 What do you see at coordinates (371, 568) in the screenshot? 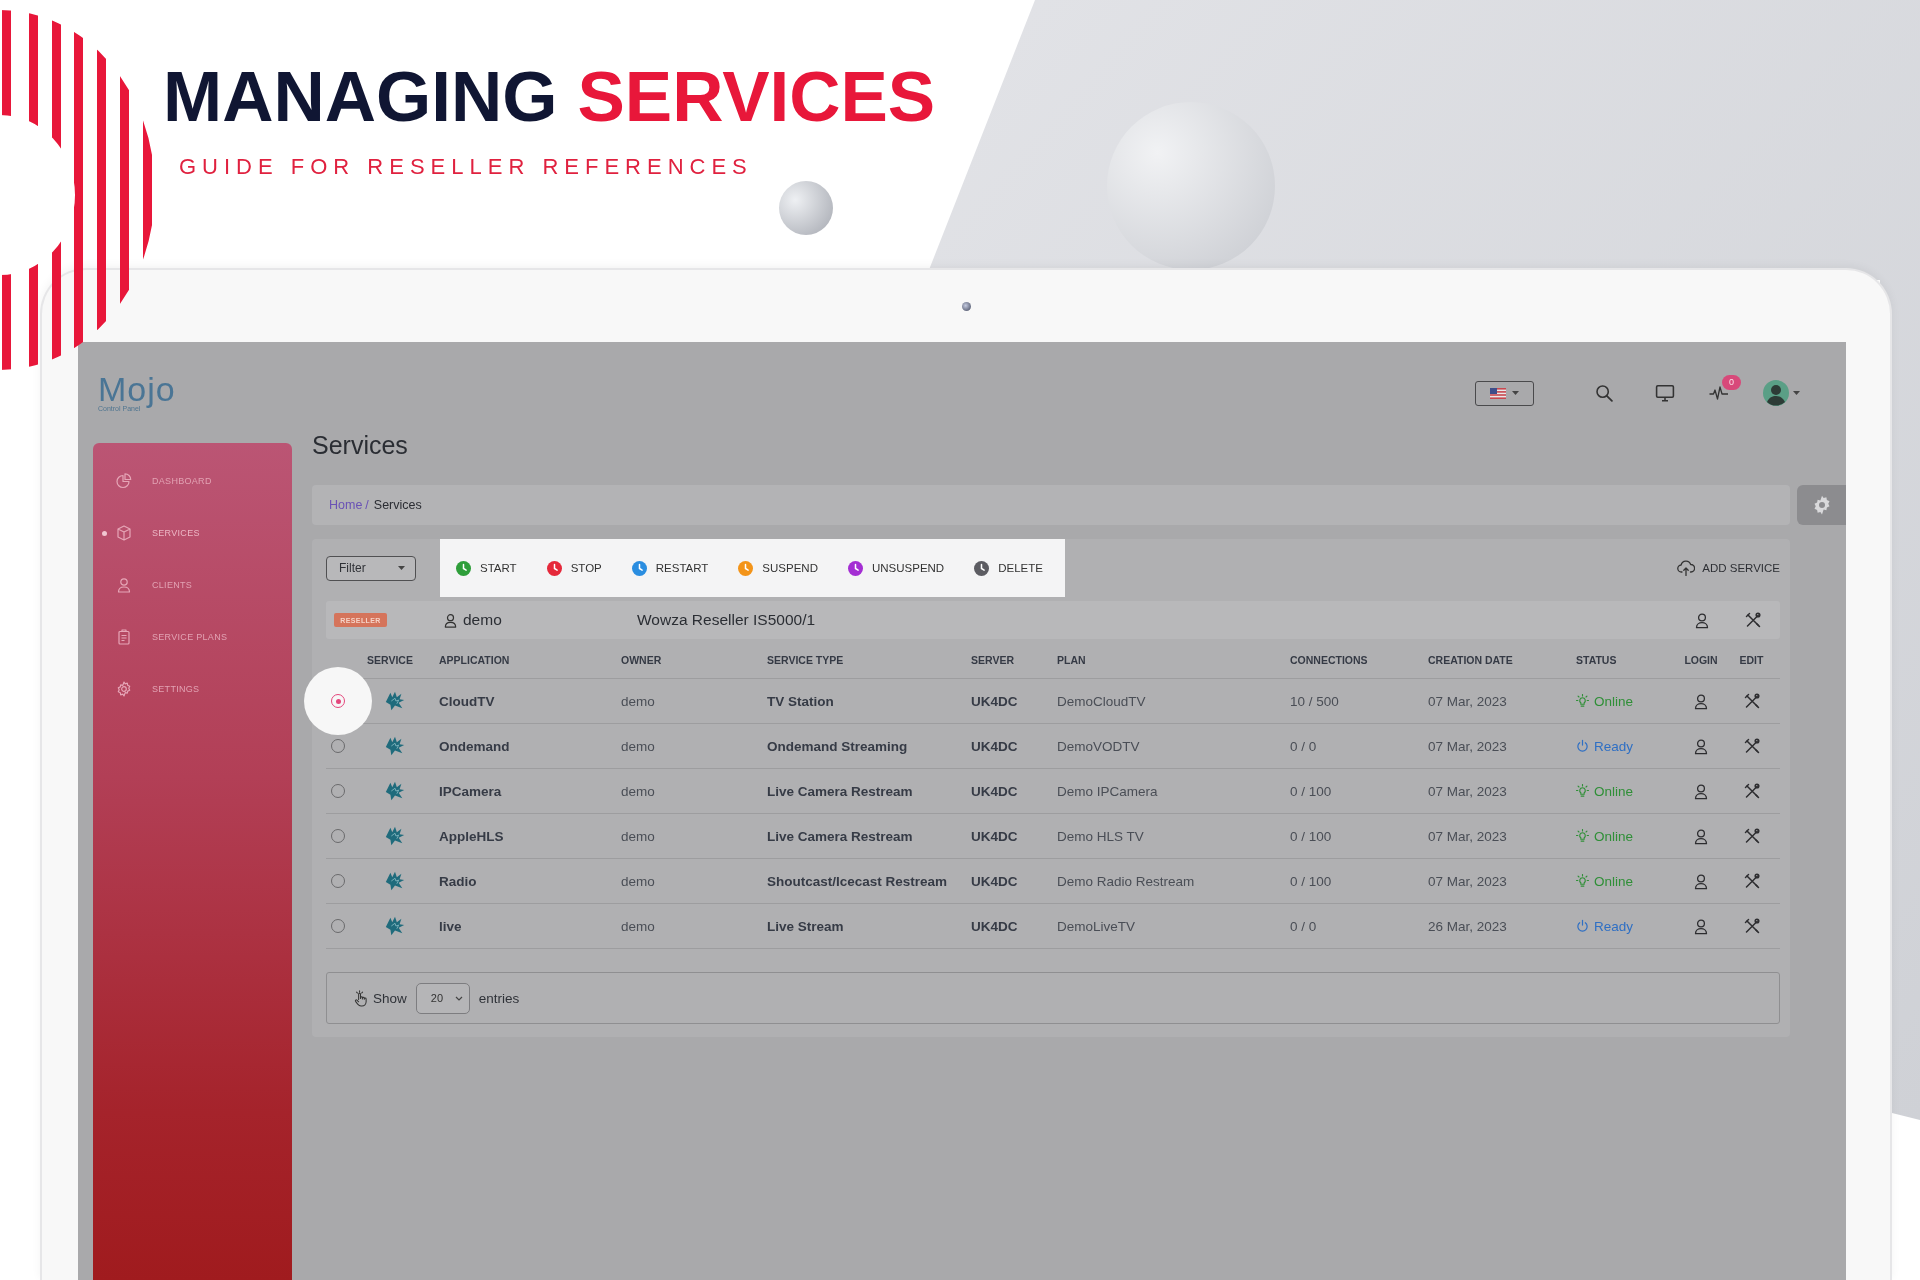
I see `filter-dropdown: Filter` at bounding box center [371, 568].